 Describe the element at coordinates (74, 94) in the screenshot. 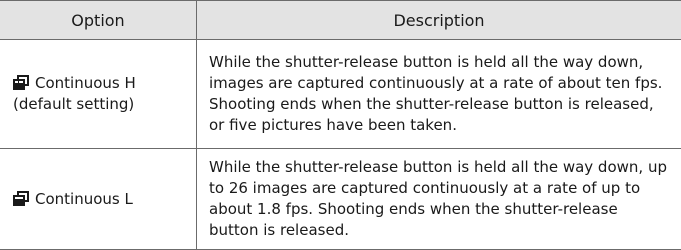

I see `option-label: Continuous H (default setting)` at that location.